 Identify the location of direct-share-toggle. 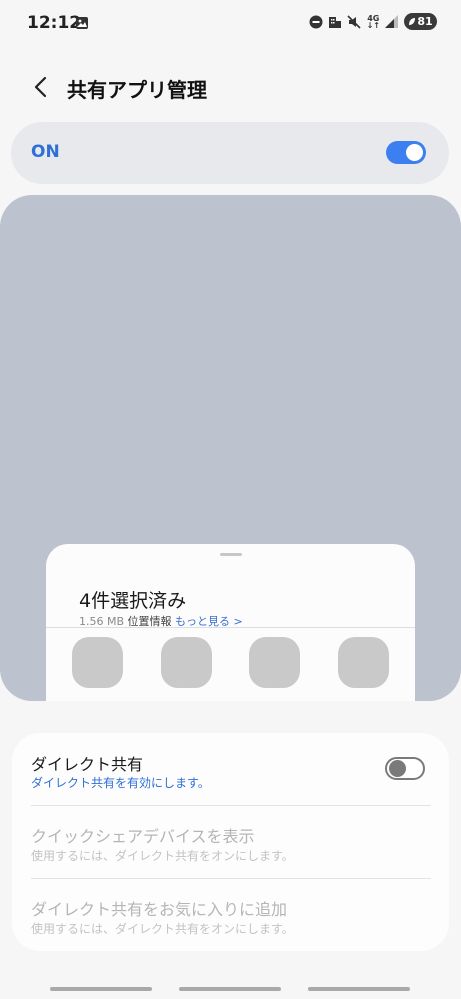
(405, 768).